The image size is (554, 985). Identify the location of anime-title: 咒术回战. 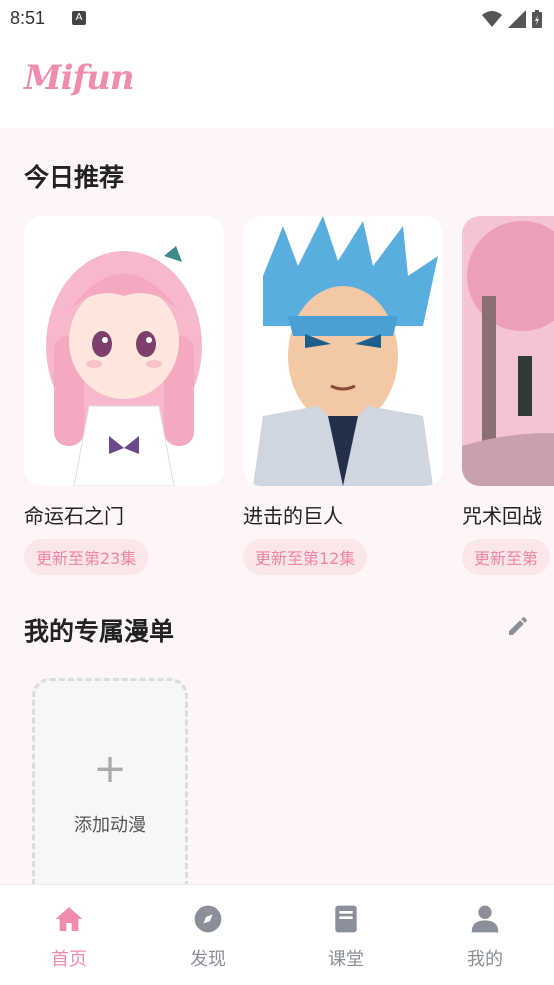
(502, 516).